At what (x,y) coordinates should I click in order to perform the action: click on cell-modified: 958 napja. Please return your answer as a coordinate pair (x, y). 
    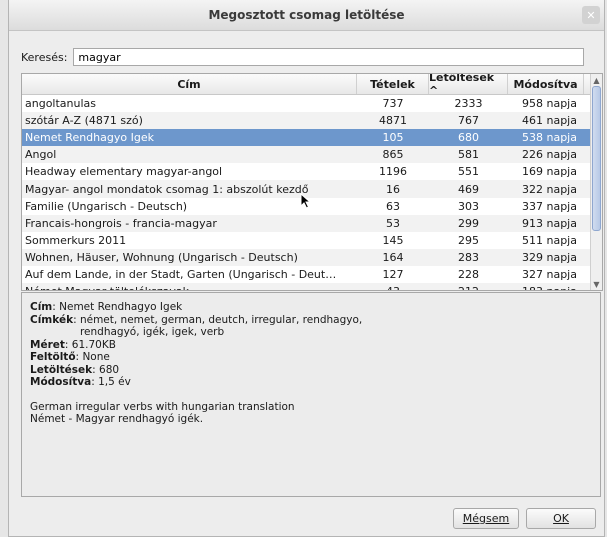
    Looking at the image, I should click on (549, 104).